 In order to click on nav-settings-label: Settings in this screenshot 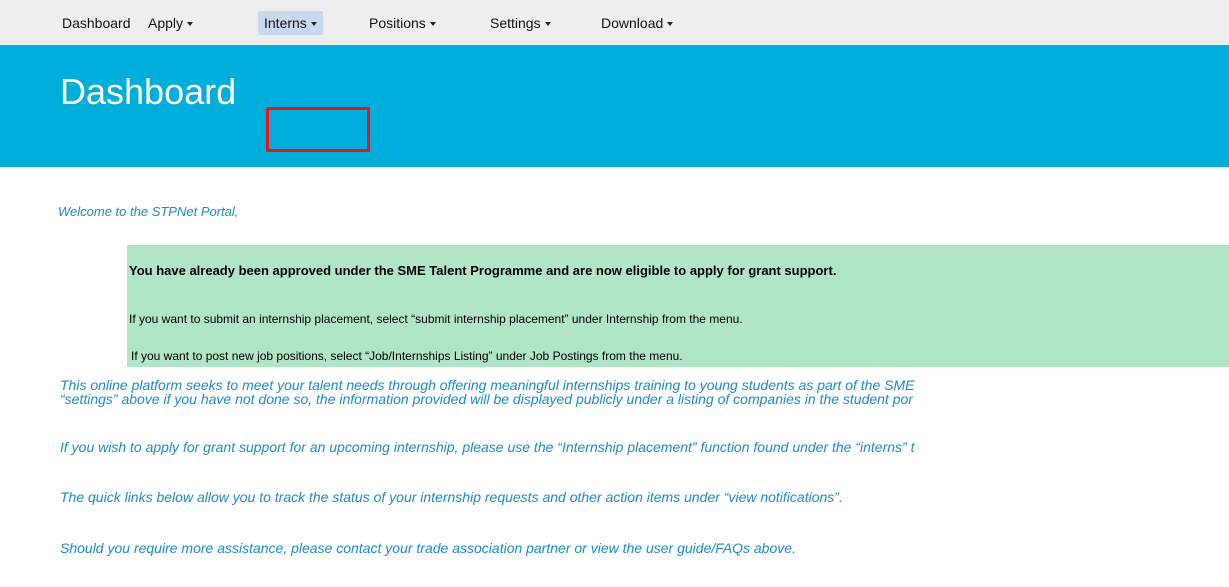, I will do `click(515, 23)`.